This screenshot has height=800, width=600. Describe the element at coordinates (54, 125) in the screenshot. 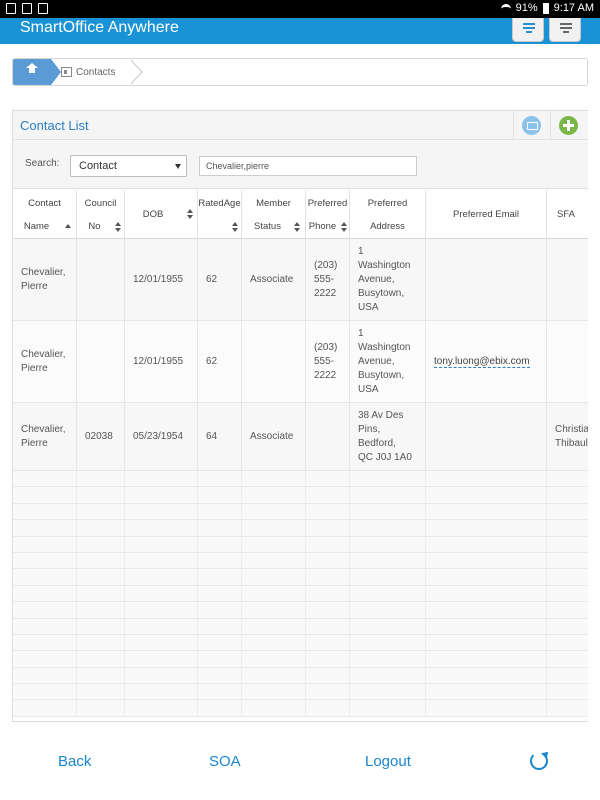

I see `panel-title: Contact List` at that location.